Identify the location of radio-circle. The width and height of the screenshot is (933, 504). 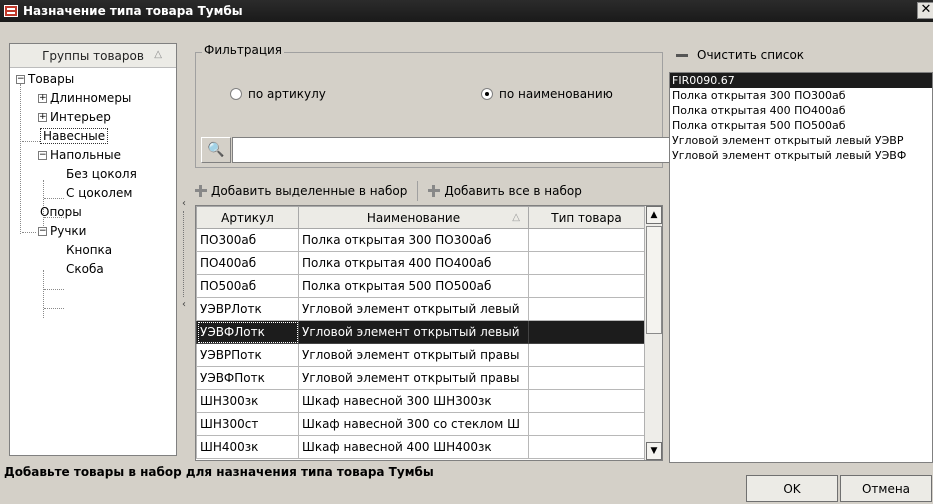
(236, 94).